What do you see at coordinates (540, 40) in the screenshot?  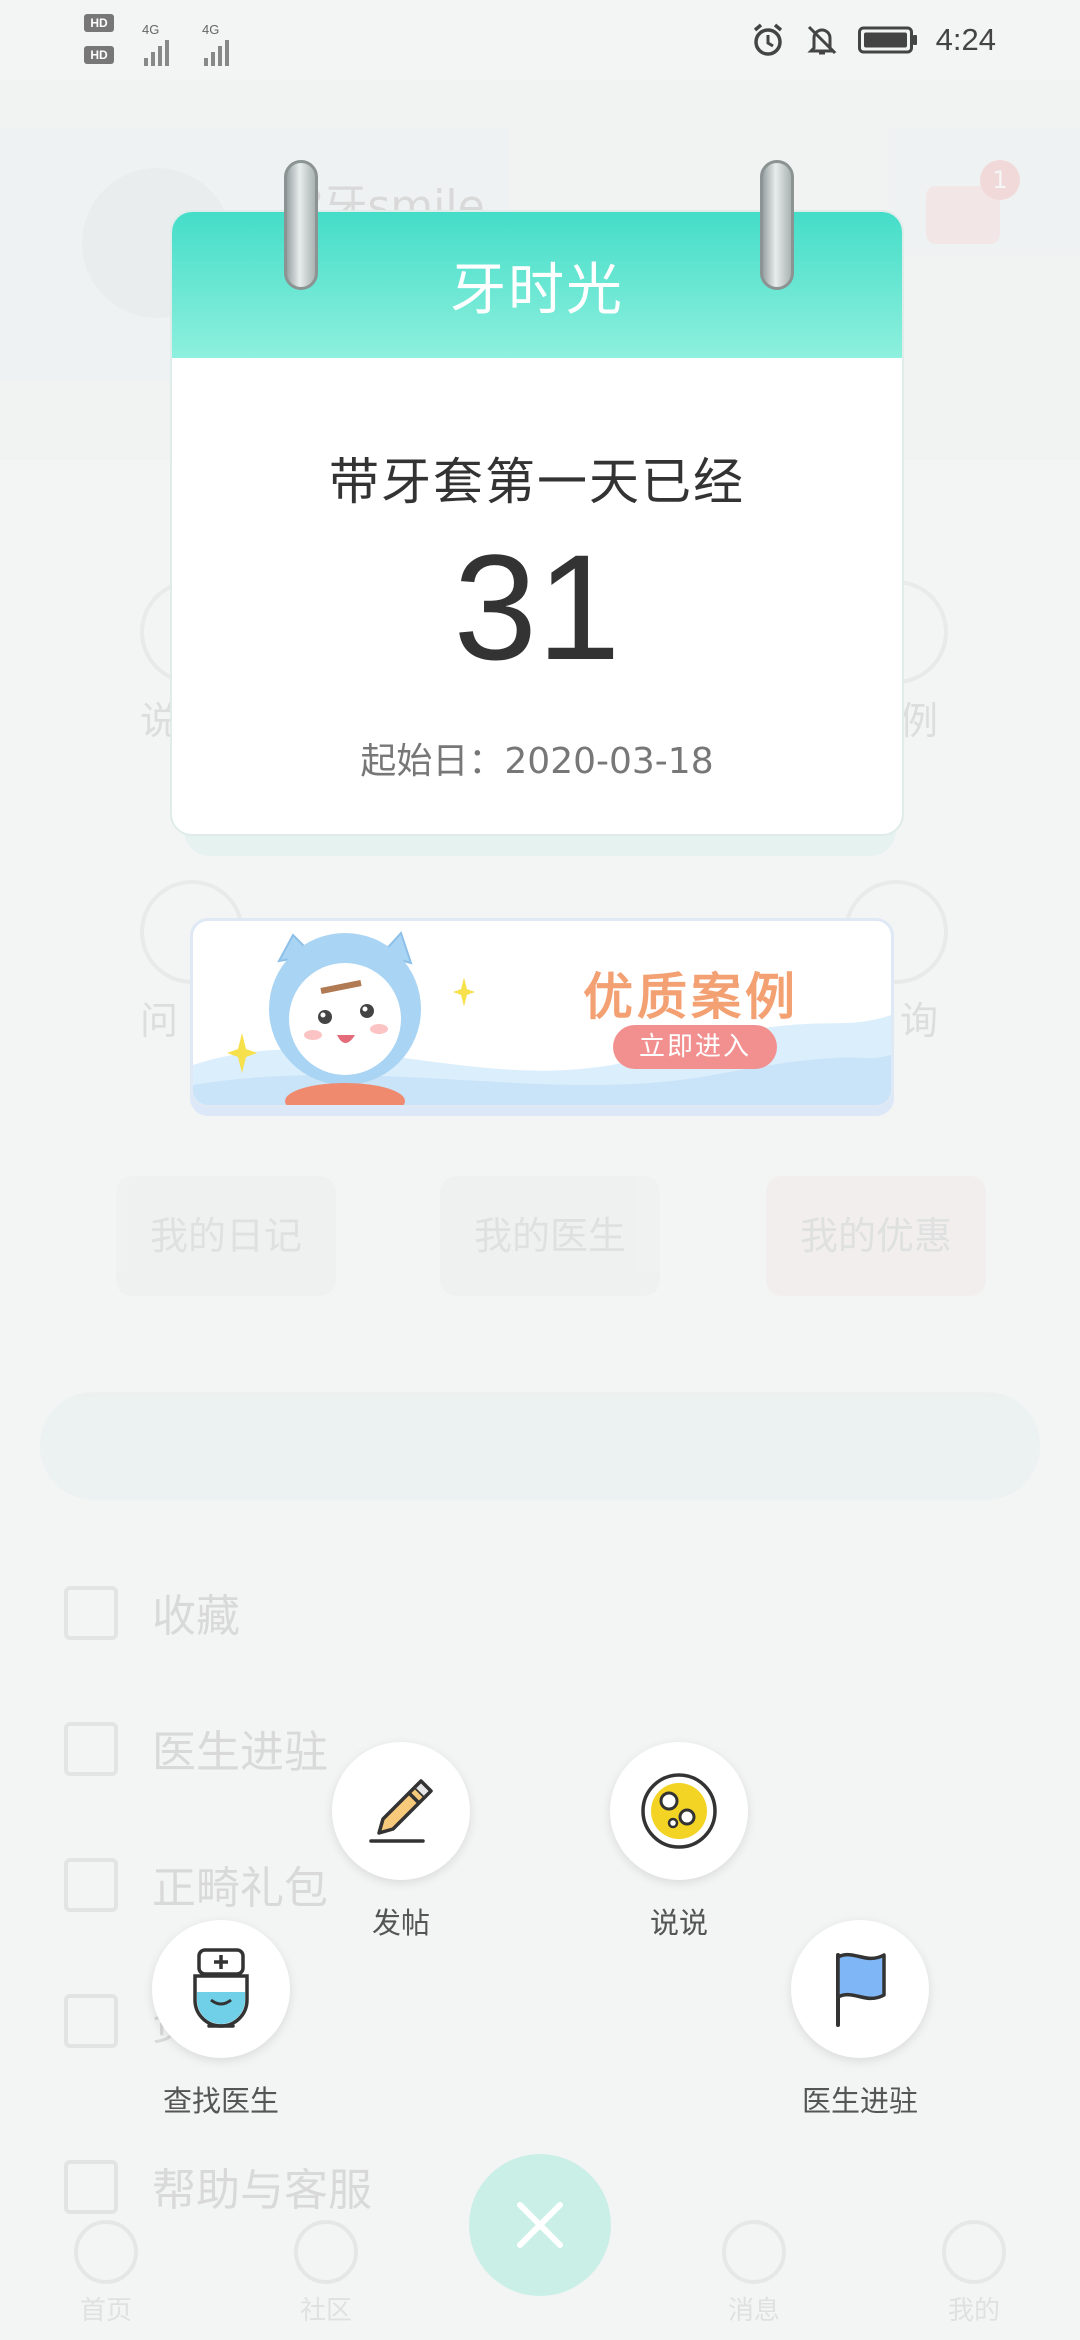 I see `status-bar: HD HD 4G 4G 4:24` at bounding box center [540, 40].